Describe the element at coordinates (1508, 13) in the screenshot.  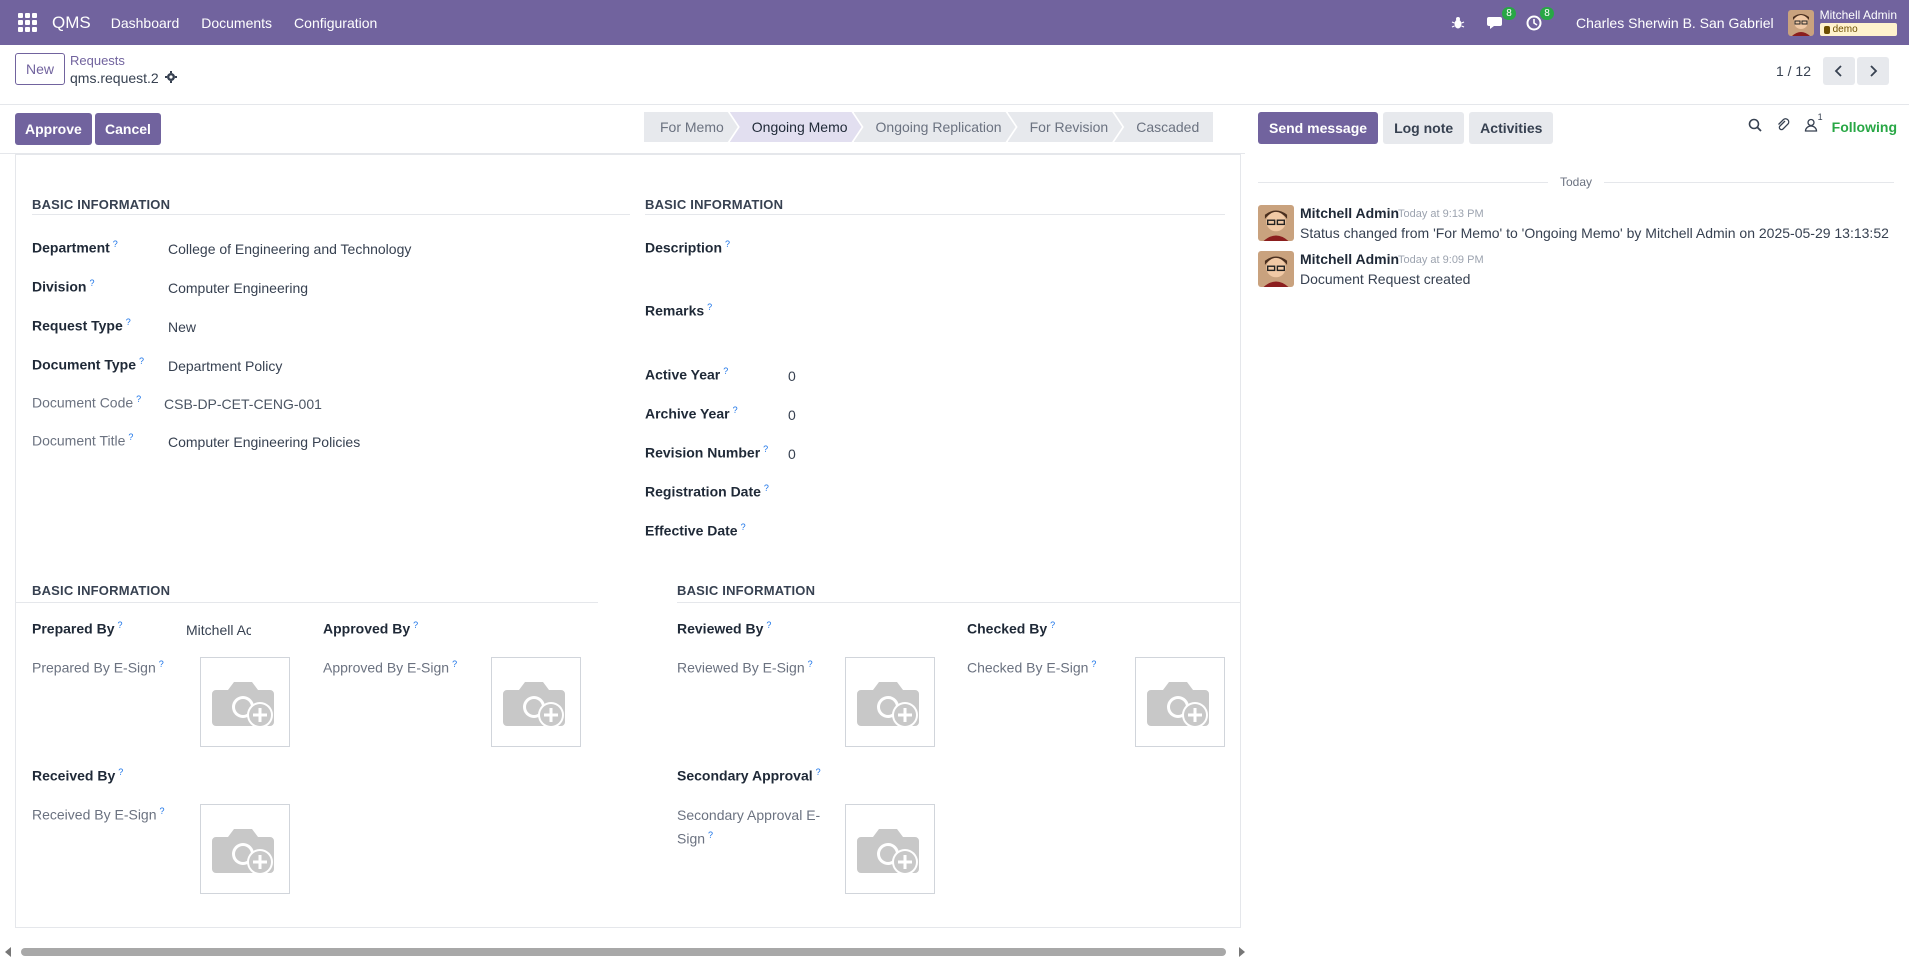
I see `messages-badge: 8` at that location.